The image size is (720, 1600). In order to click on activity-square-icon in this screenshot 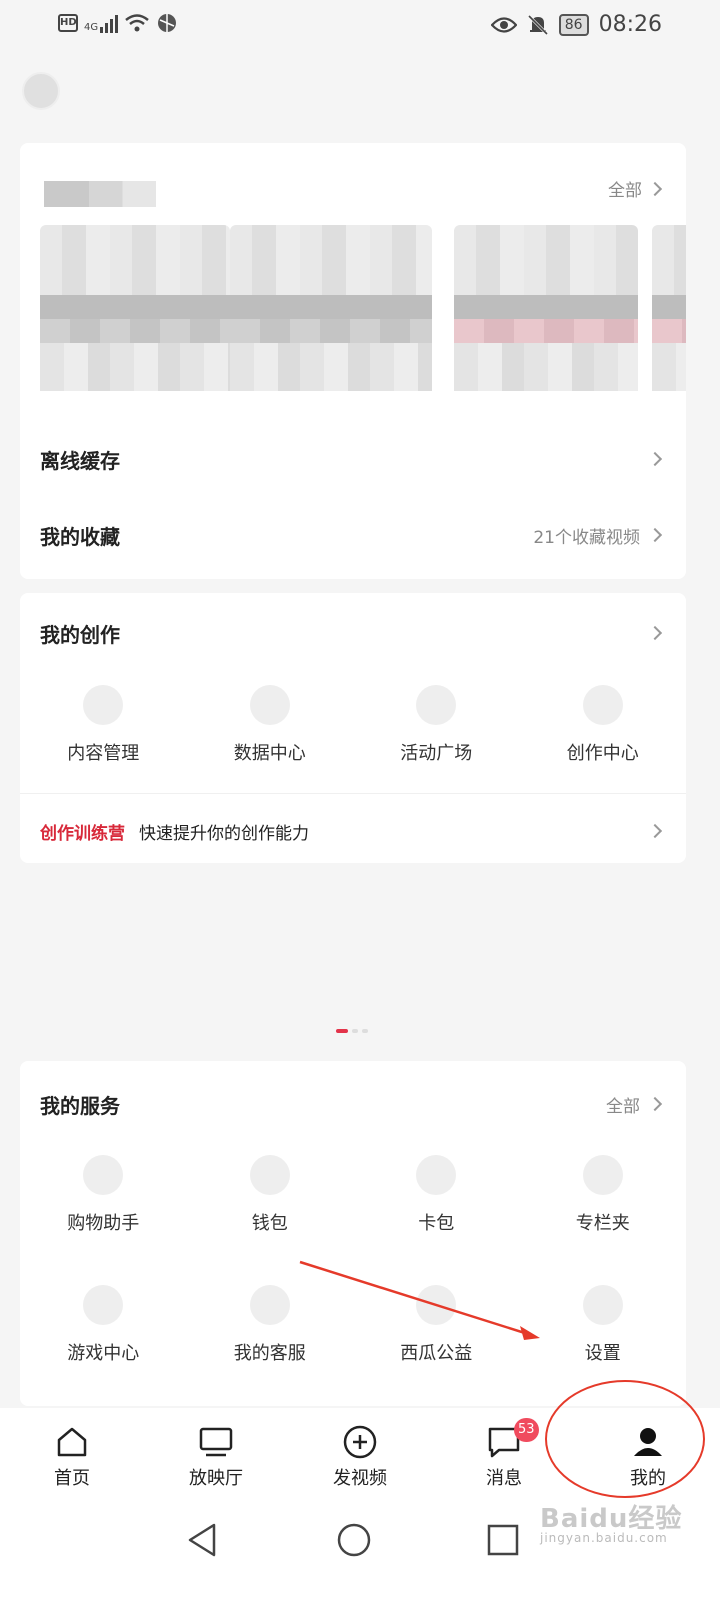, I will do `click(436, 705)`.